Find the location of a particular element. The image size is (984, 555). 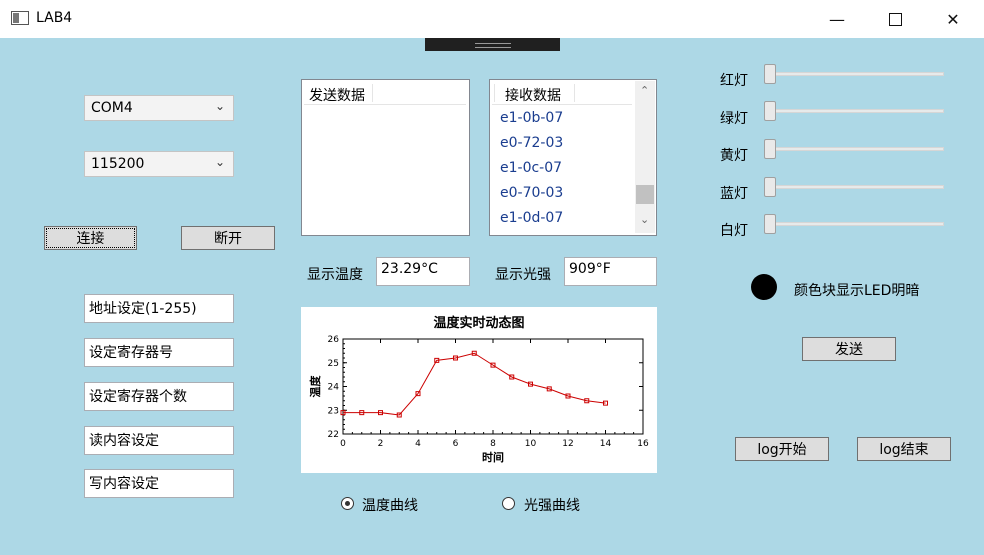

x-tick-label: 16 is located at coordinates (643, 444).